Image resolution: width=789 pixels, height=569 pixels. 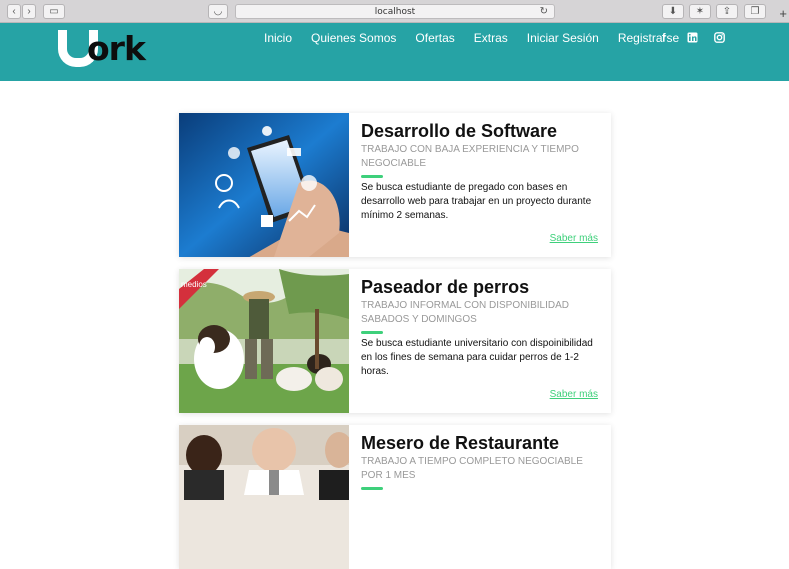 I want to click on tabs-icon: ❐, so click(x=755, y=11).